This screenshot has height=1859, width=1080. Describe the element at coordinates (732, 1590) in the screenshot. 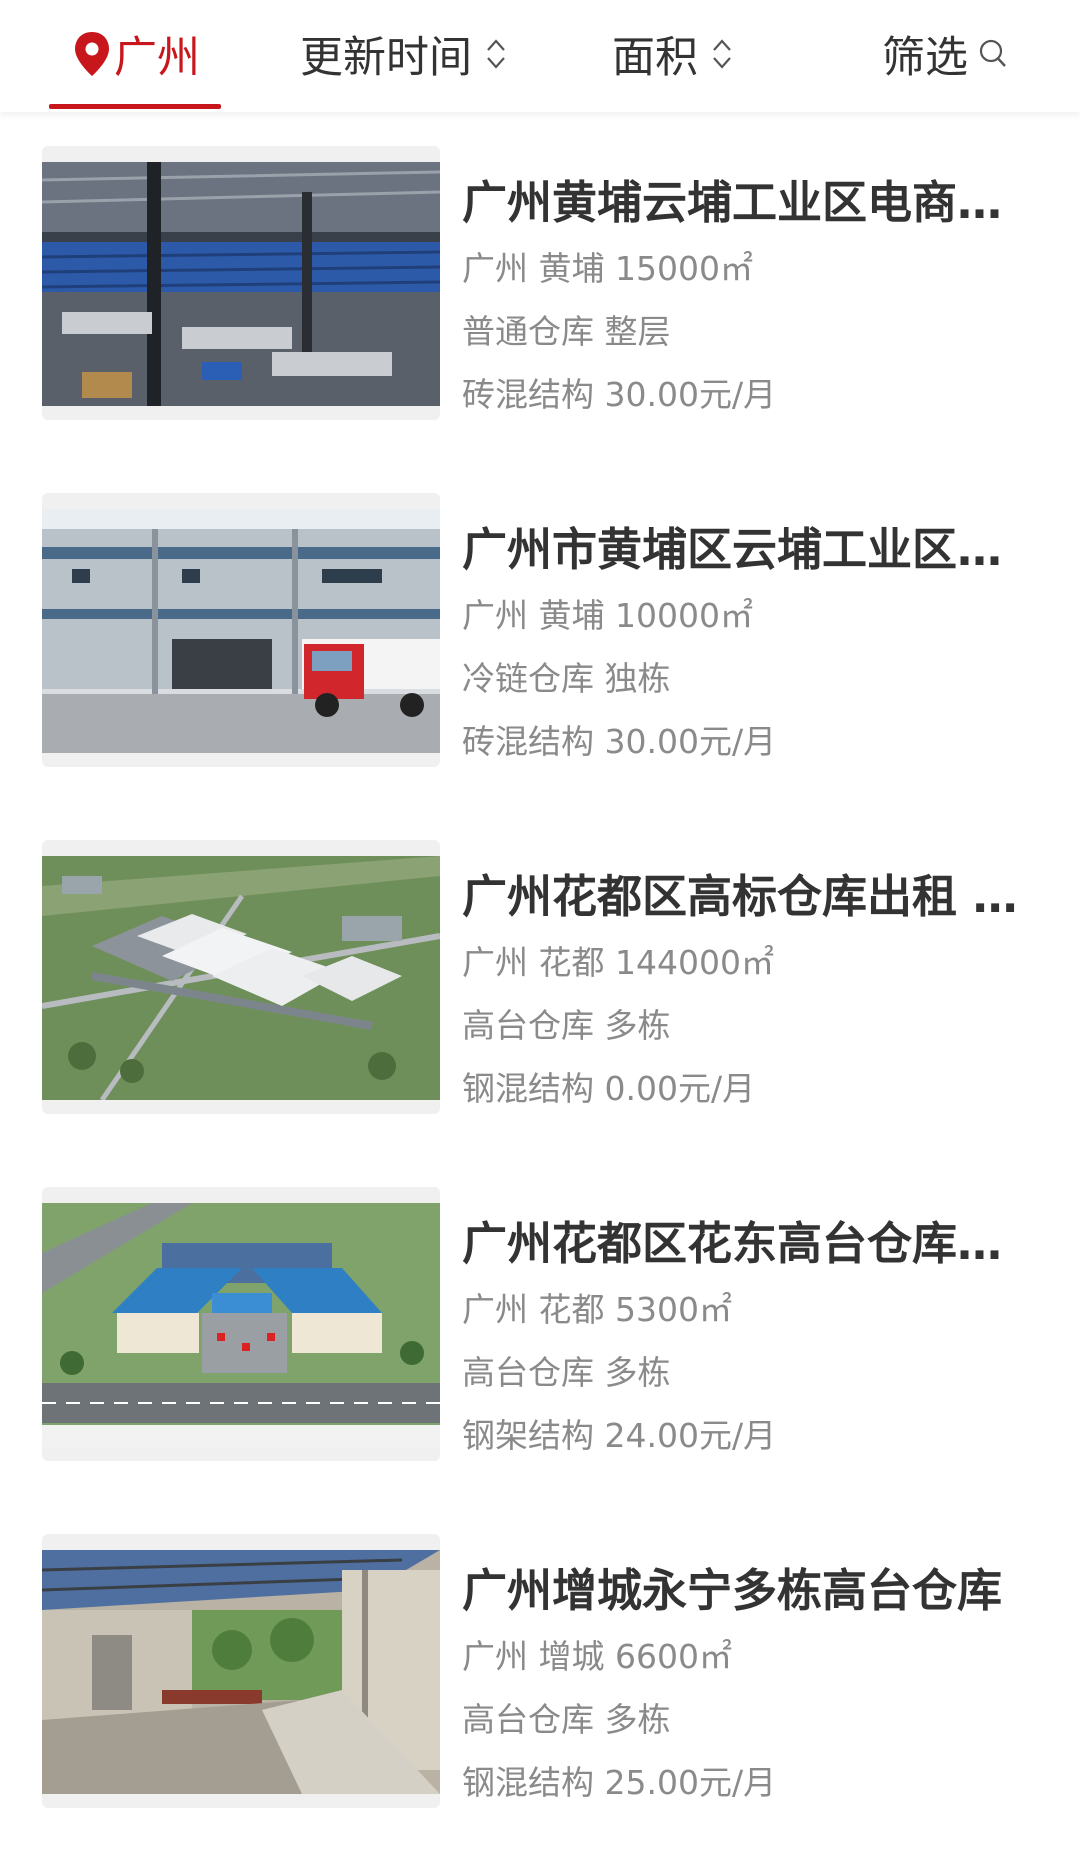

I see `listing-title: 广州增城永宁多栋高台仓库` at that location.